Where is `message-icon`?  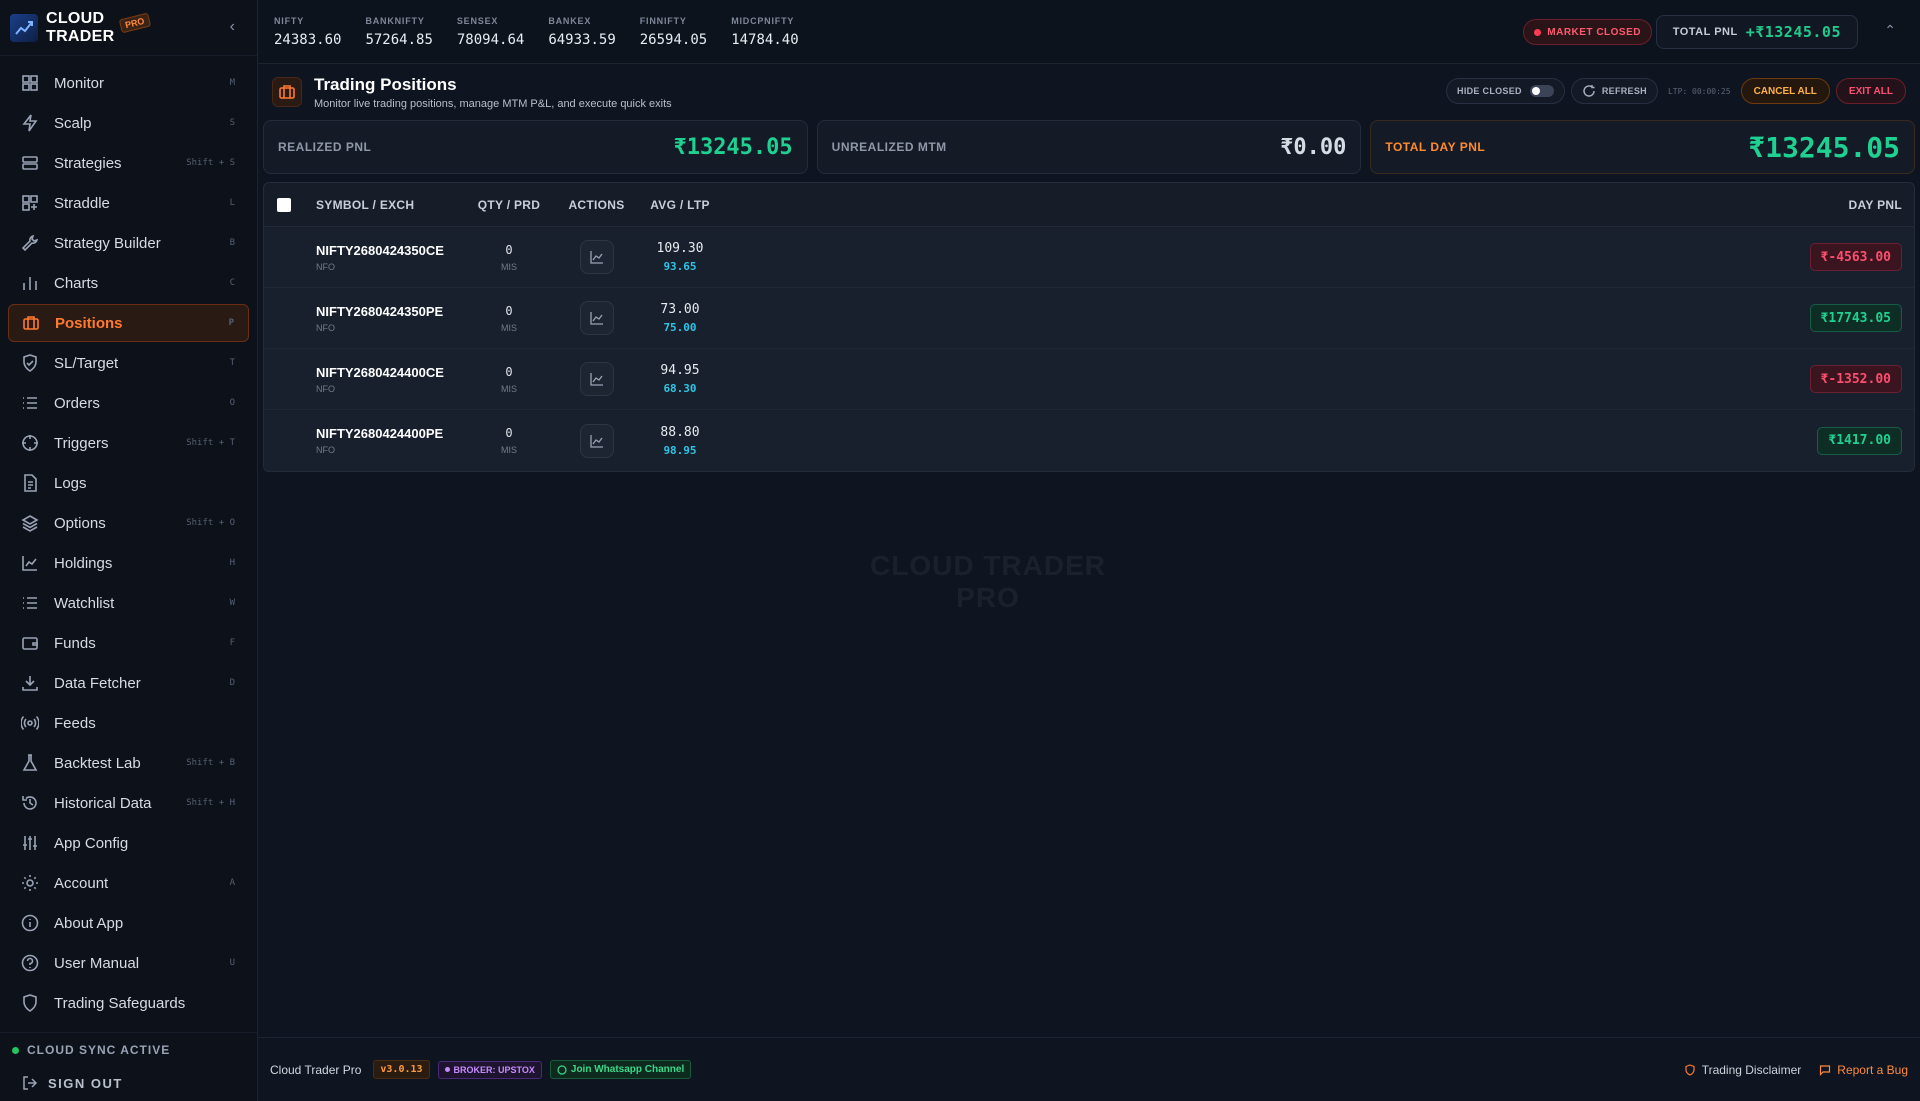 message-icon is located at coordinates (1825, 1070).